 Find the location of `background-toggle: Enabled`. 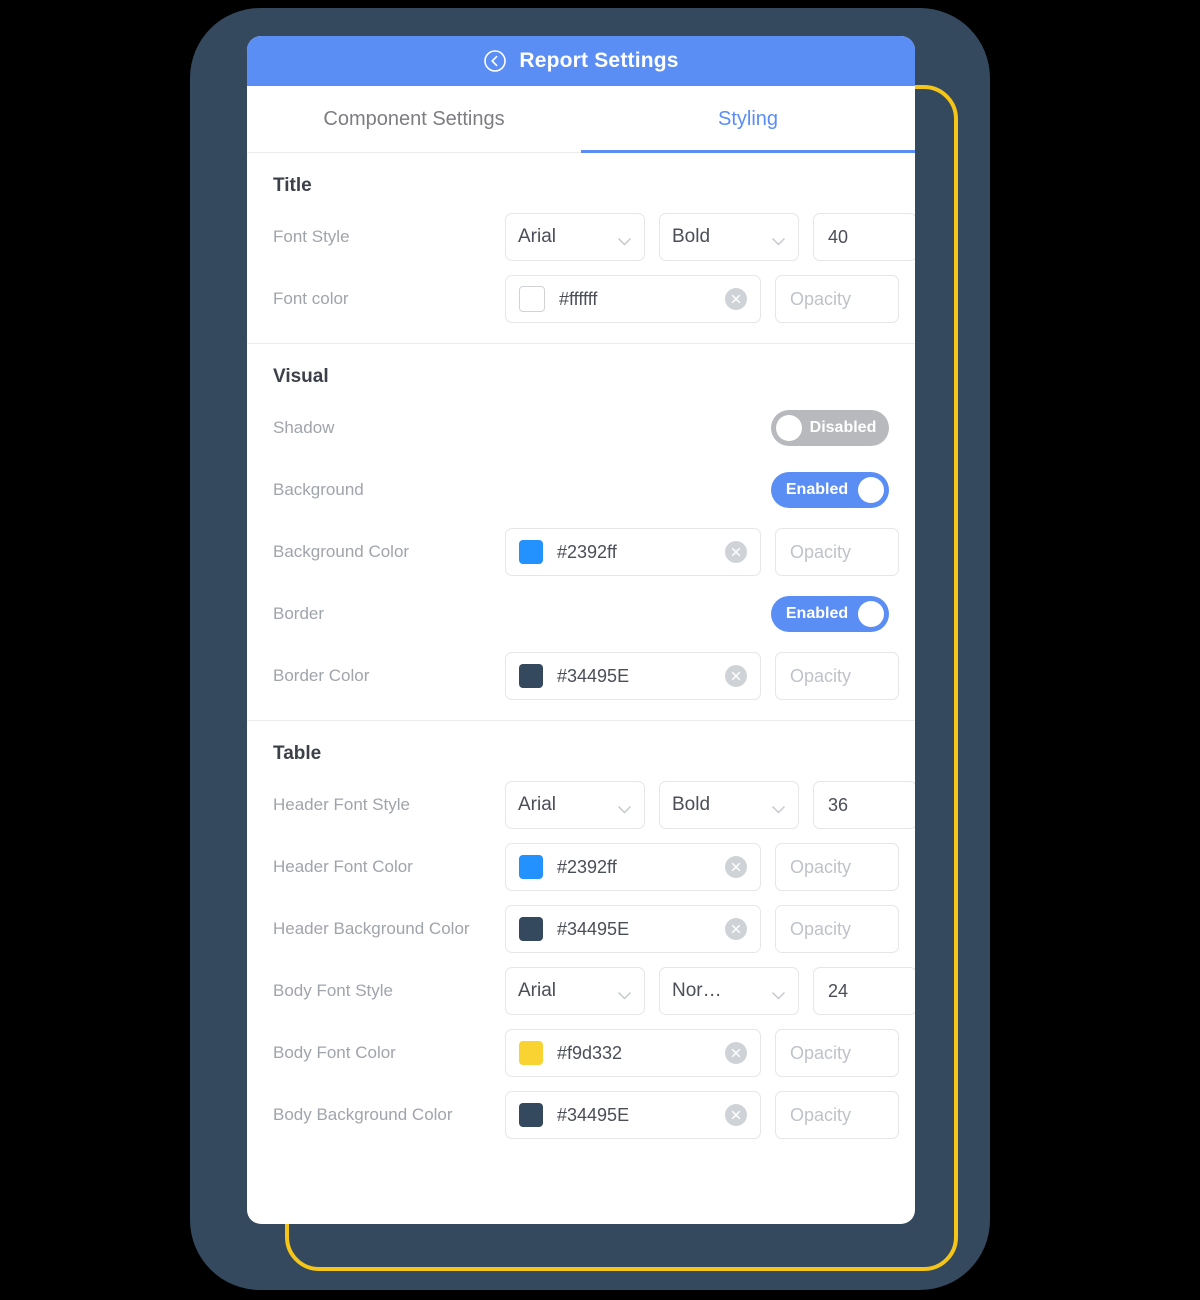

background-toggle: Enabled is located at coordinates (830, 490).